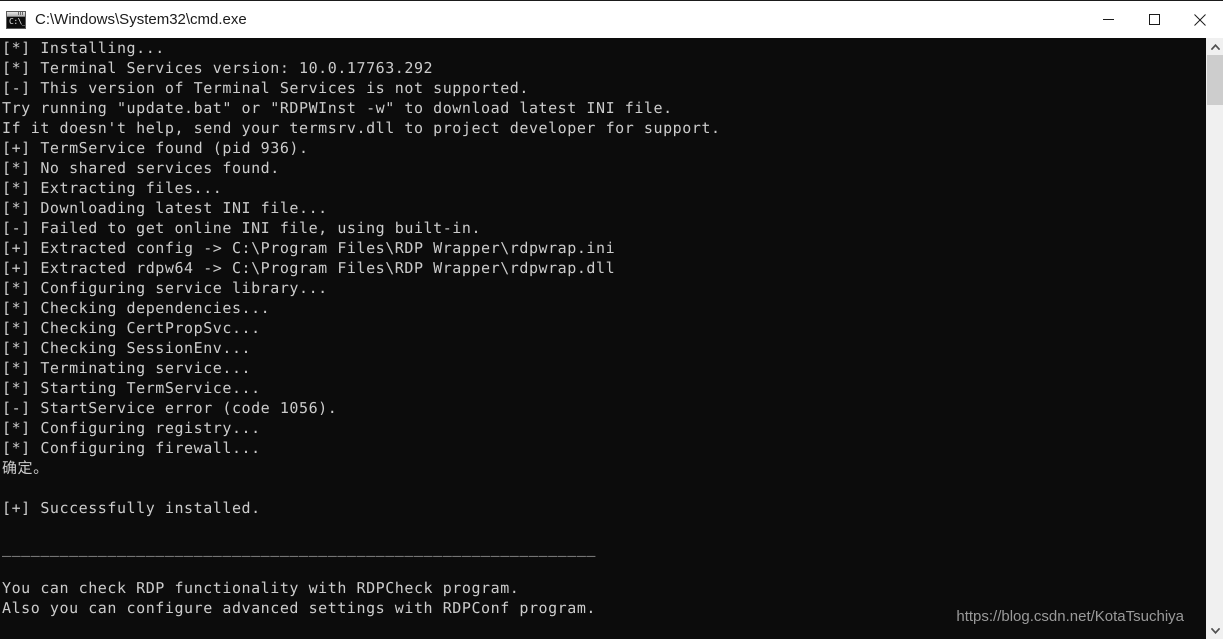 The image size is (1223, 639). I want to click on chevron-down-icon, so click(1215, 630).